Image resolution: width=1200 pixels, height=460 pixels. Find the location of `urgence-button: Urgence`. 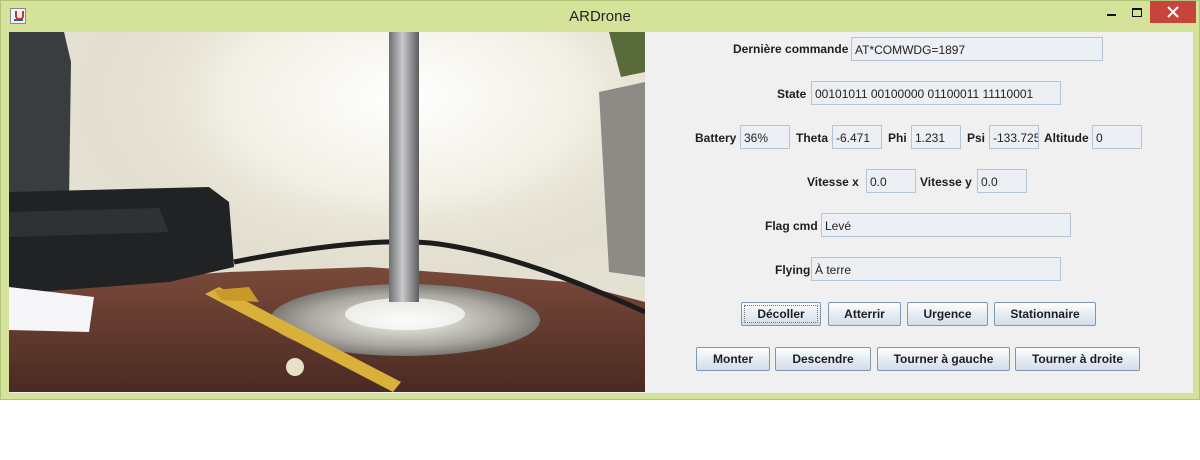

urgence-button: Urgence is located at coordinates (947, 314).